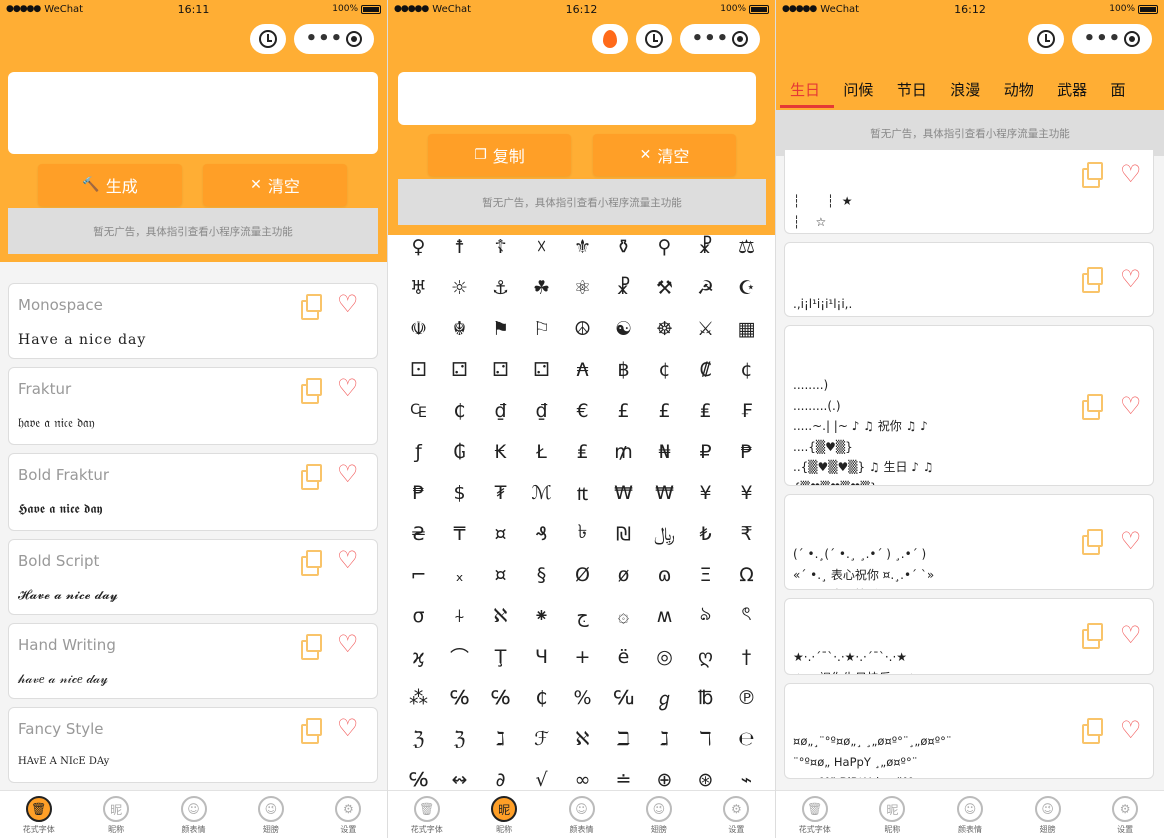  What do you see at coordinates (541, 574) in the screenshot?
I see `symbol-cell: §` at bounding box center [541, 574].